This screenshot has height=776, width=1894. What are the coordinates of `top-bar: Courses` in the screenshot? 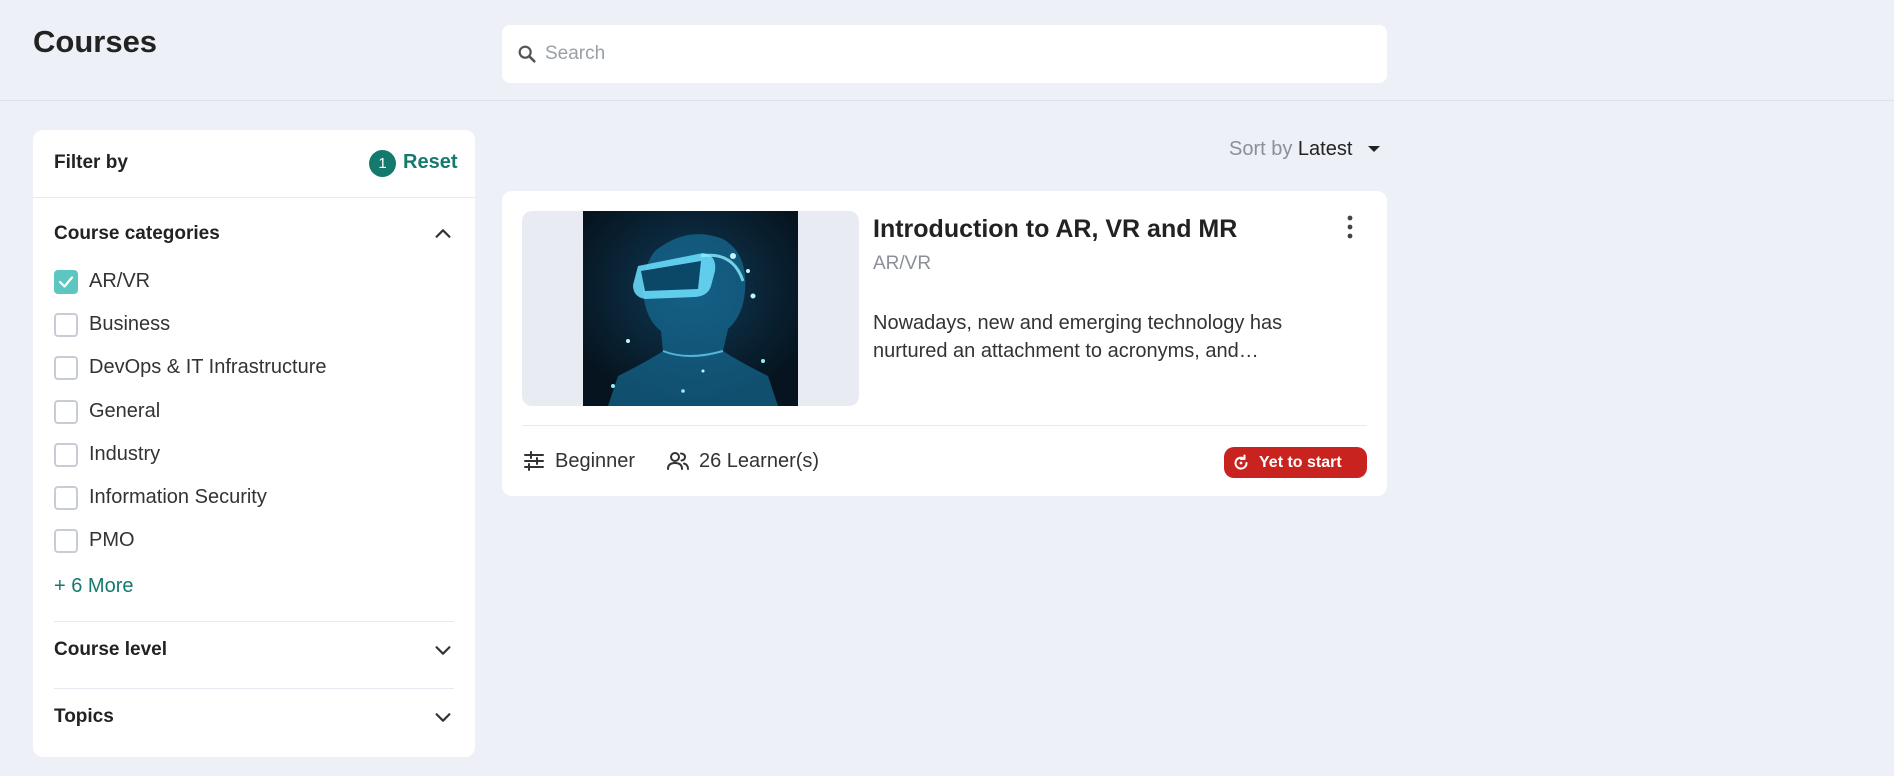 It's located at (947, 50).